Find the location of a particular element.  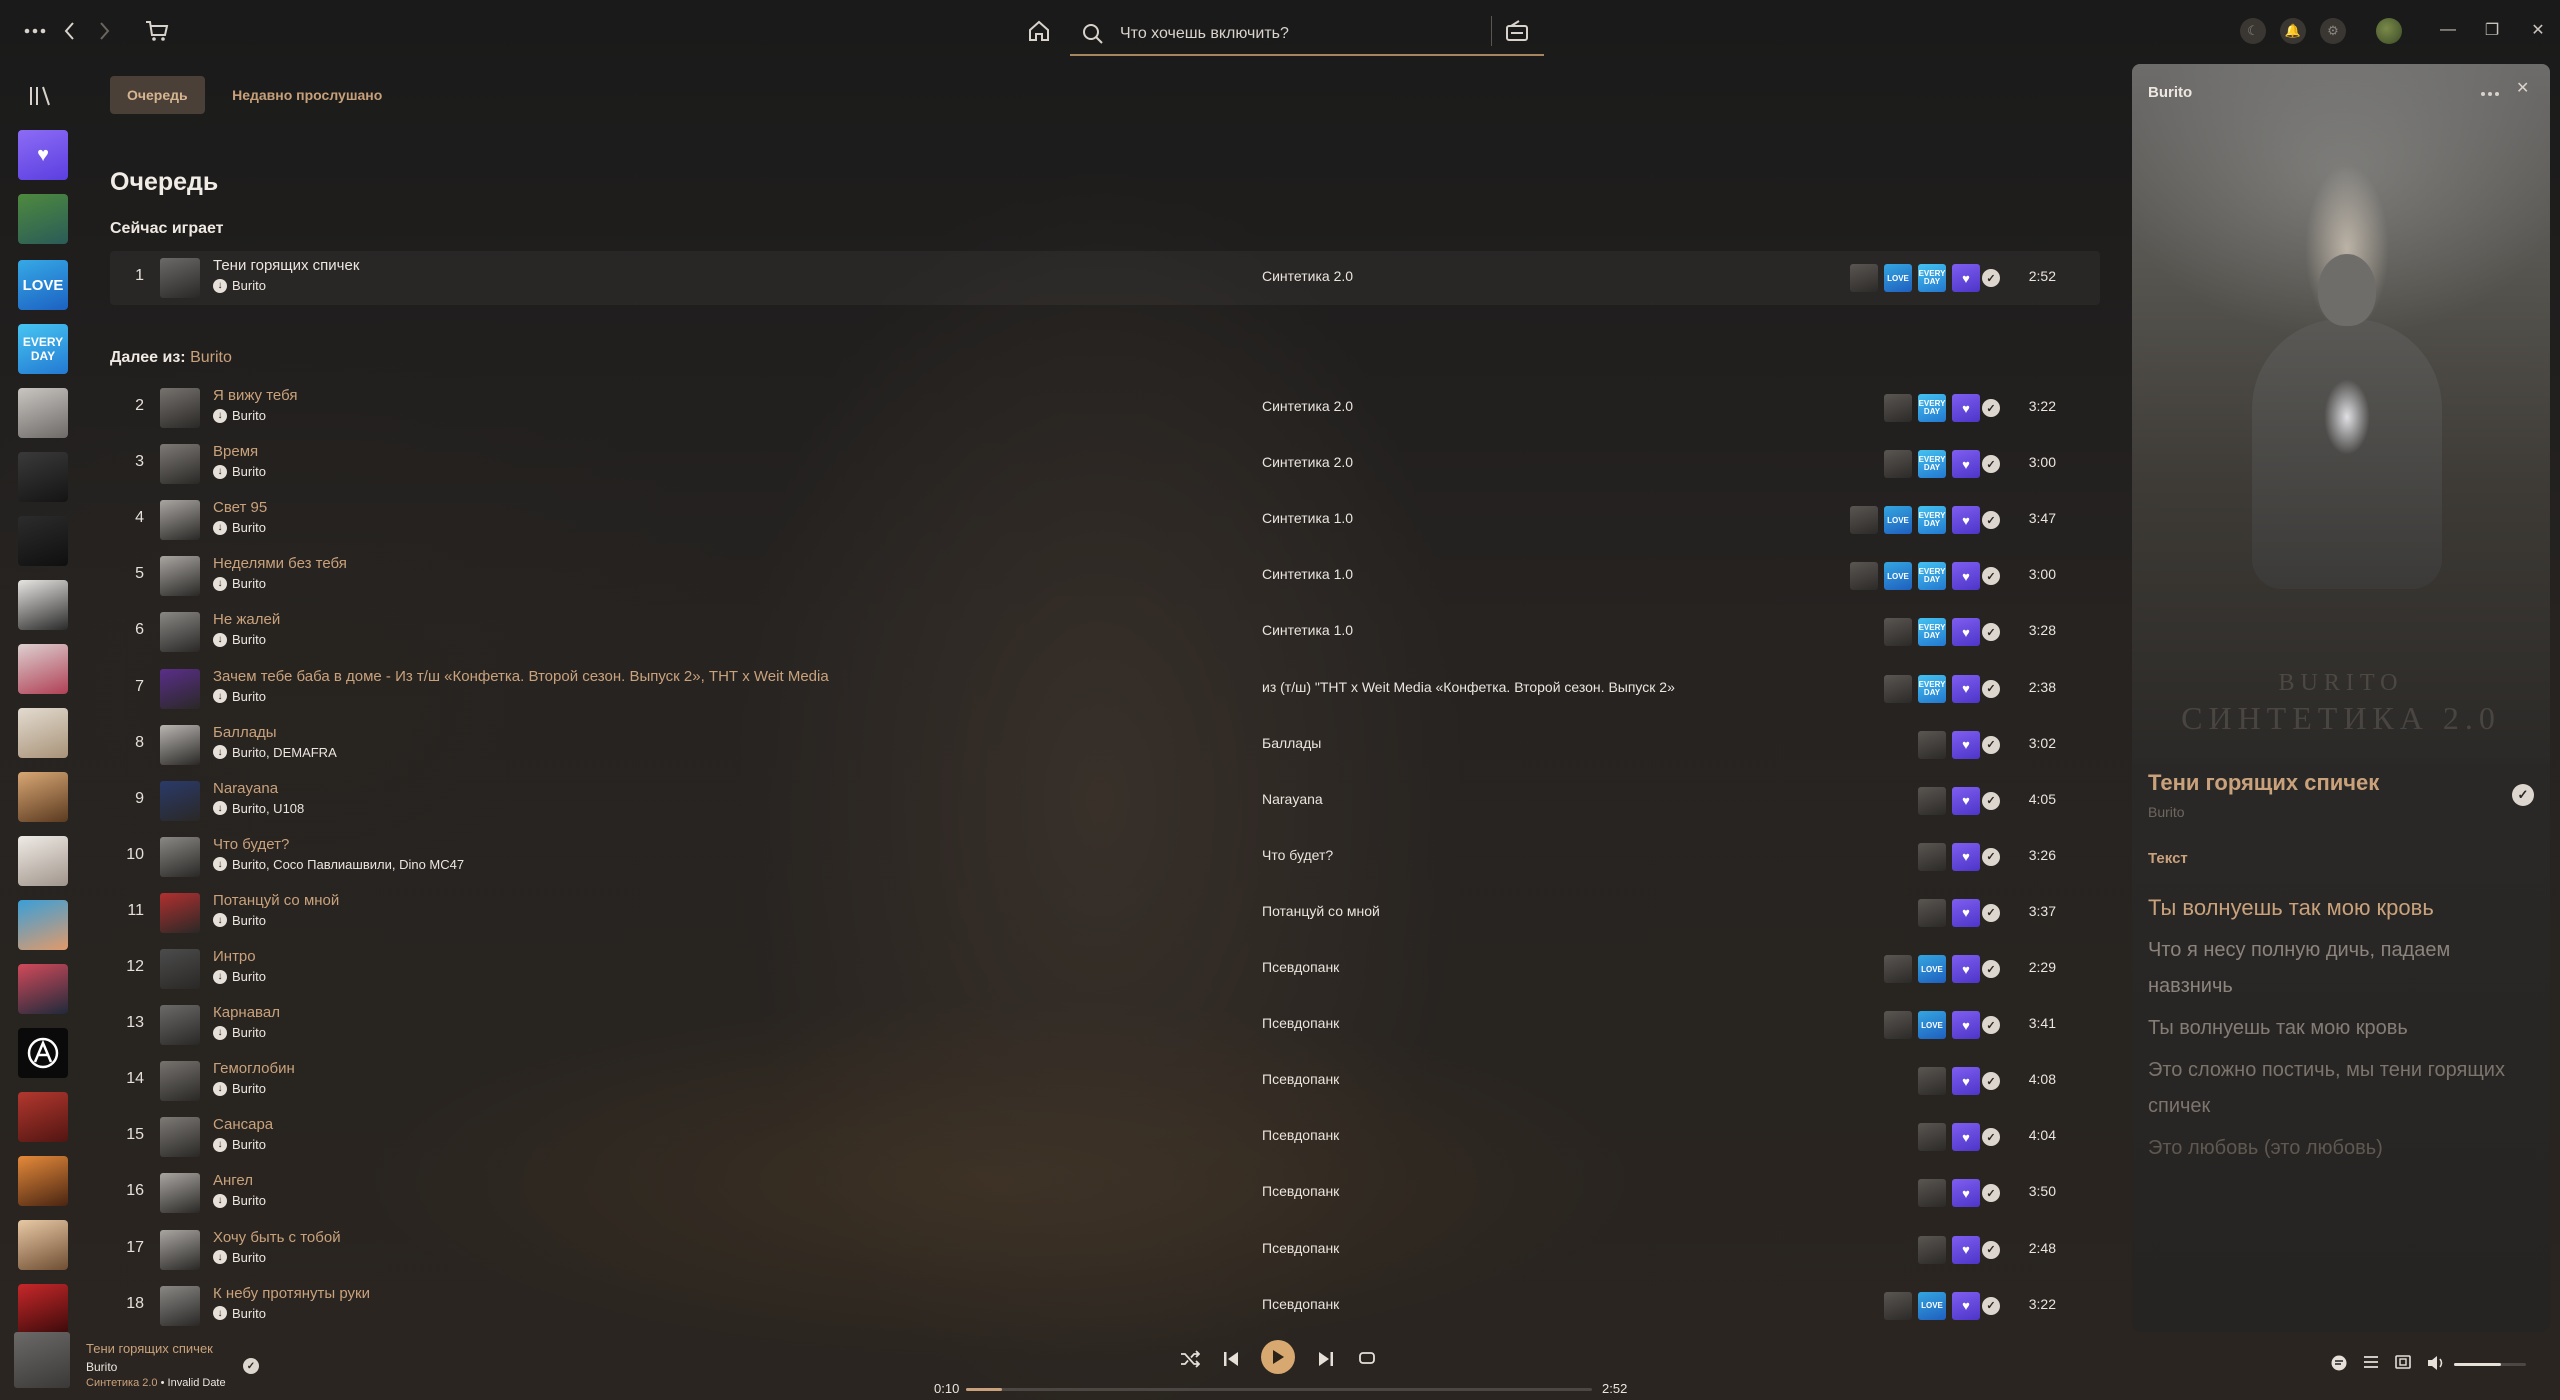

panel-more-icon is located at coordinates (2490, 93).